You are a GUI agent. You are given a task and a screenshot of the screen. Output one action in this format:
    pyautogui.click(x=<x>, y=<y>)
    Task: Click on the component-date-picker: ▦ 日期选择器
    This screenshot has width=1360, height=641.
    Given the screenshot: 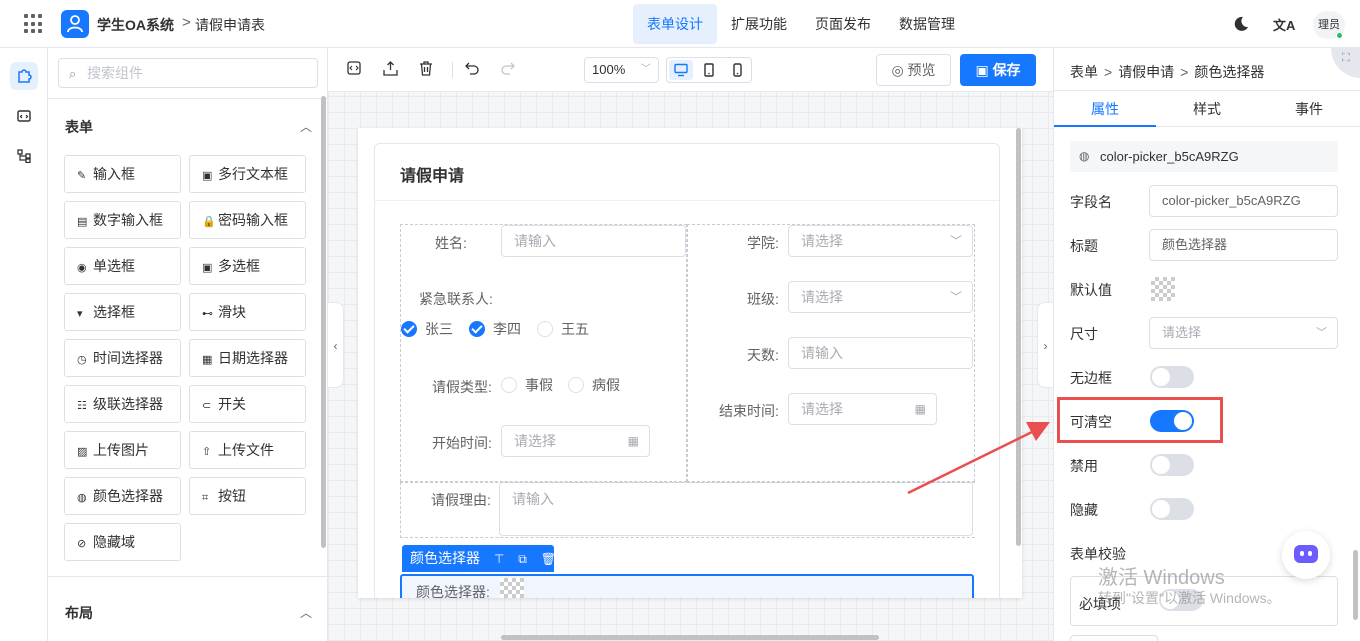 What is the action you would take?
    pyautogui.click(x=247, y=358)
    